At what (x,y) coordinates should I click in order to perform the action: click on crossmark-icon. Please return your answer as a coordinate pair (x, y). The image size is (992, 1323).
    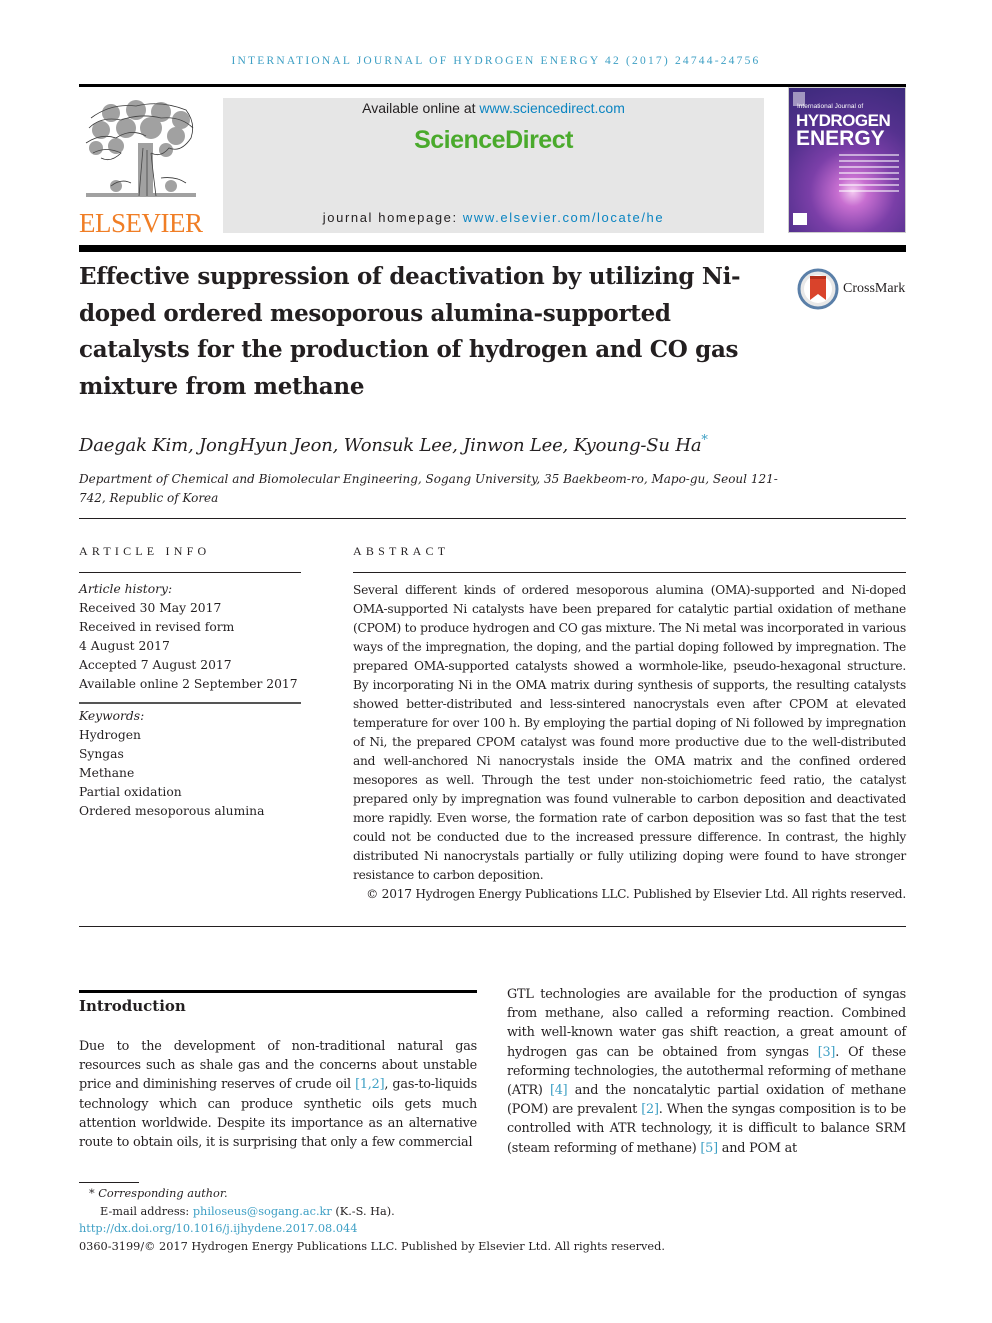
    Looking at the image, I should click on (818, 289).